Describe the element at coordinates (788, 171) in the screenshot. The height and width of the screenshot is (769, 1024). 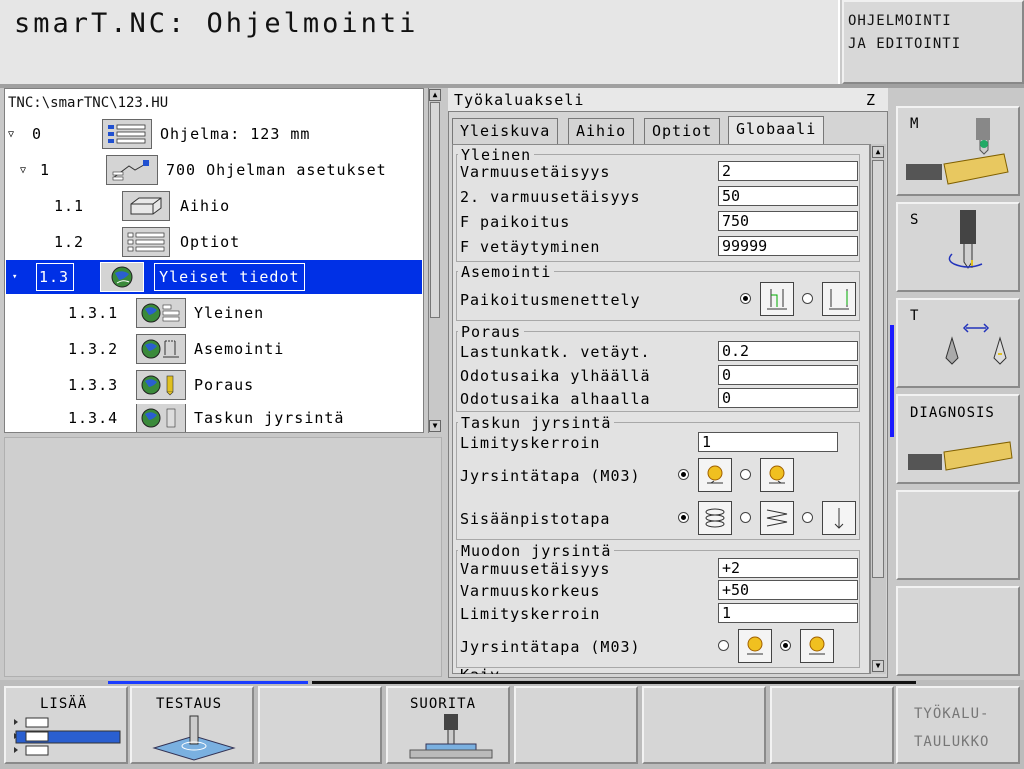
I see `safety-distance-input: 2` at that location.